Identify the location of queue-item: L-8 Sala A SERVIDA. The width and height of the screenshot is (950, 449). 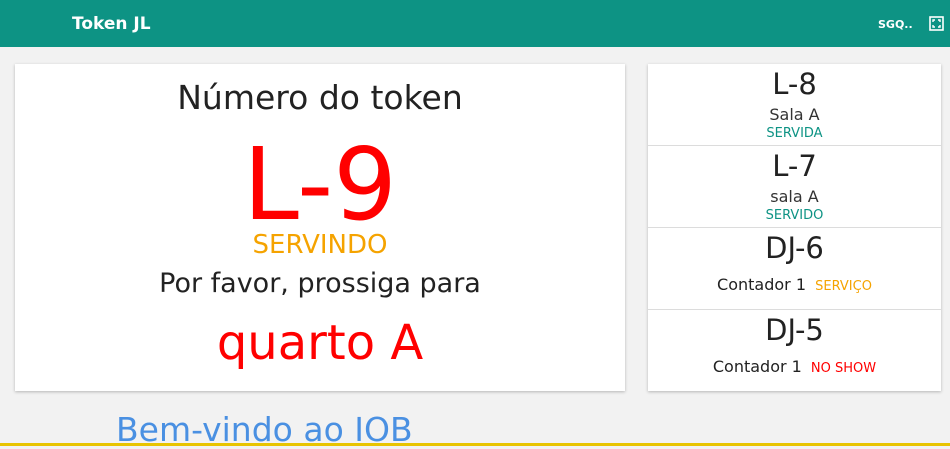
(794, 105).